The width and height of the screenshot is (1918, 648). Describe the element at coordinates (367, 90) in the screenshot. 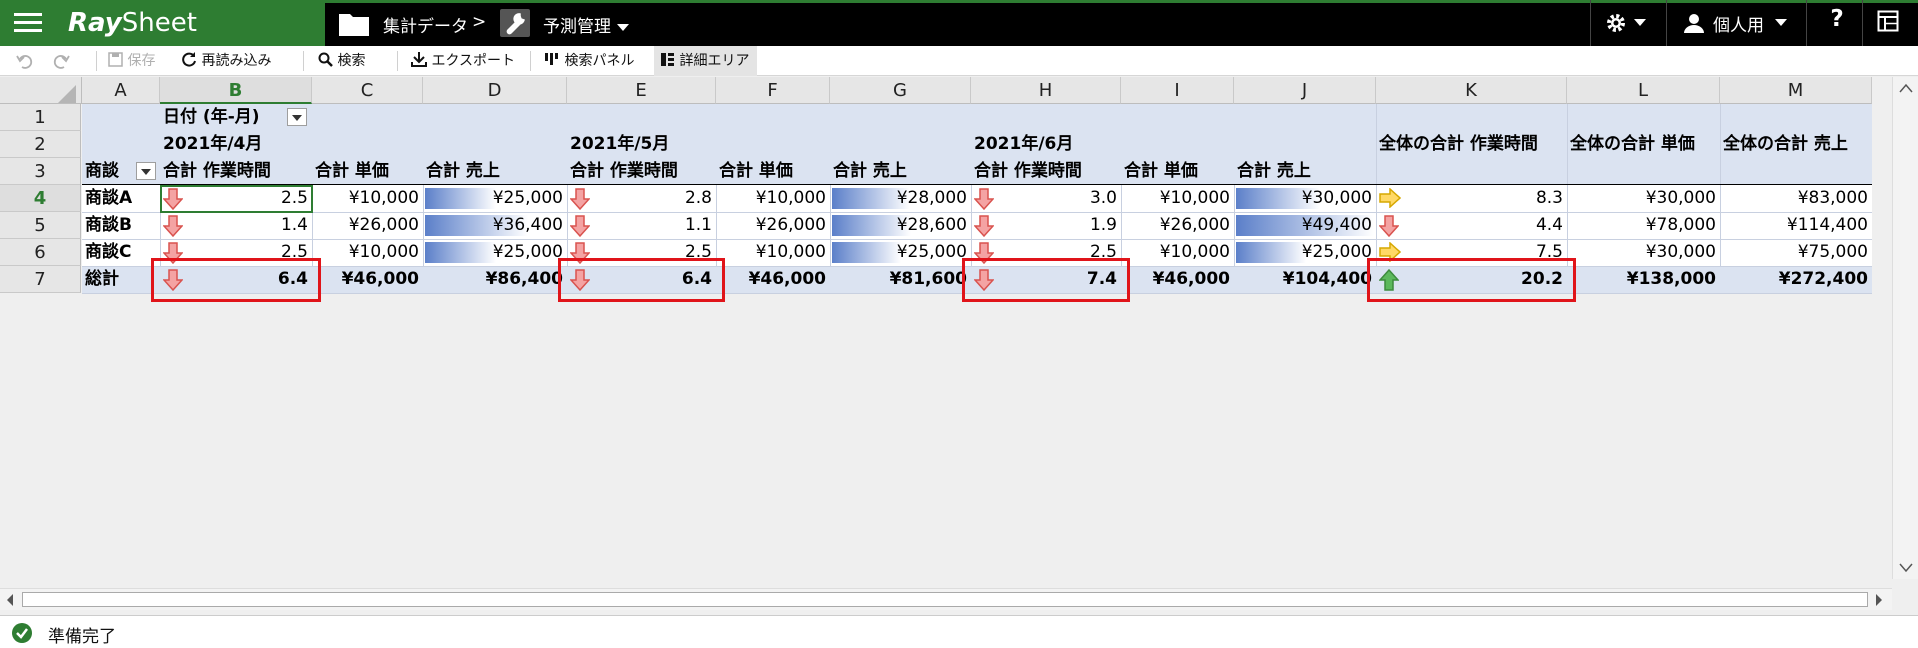

I see `column-header-c: C` at that location.